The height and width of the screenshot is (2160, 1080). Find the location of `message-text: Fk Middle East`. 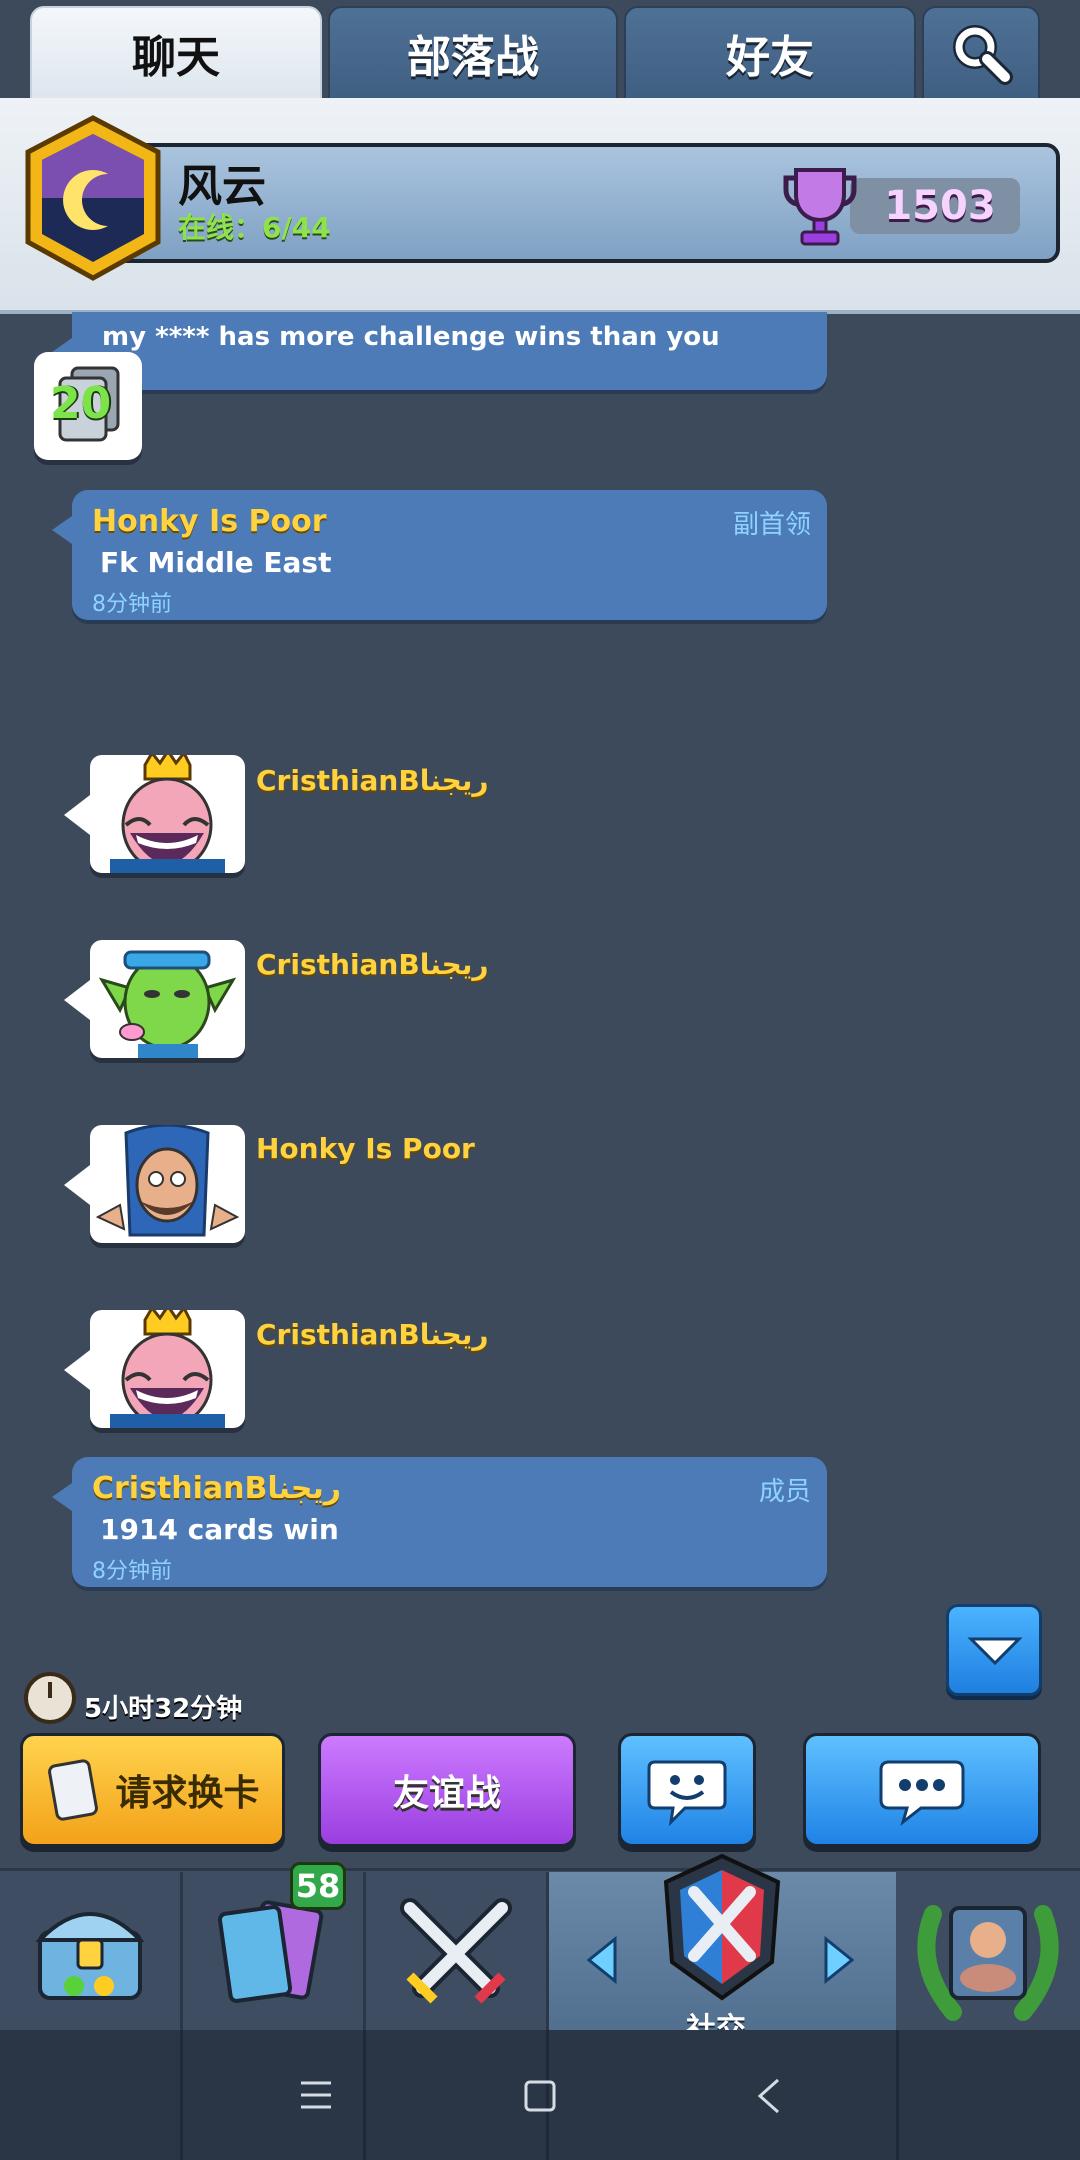

message-text: Fk Middle East is located at coordinates (216, 562).